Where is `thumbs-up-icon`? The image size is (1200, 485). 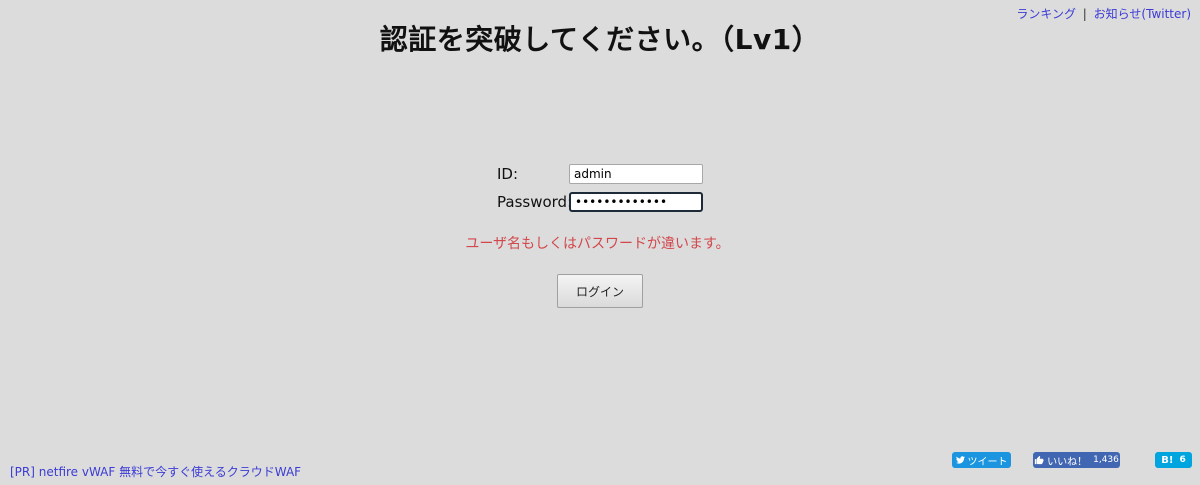
thumbs-up-icon is located at coordinates (1039, 460).